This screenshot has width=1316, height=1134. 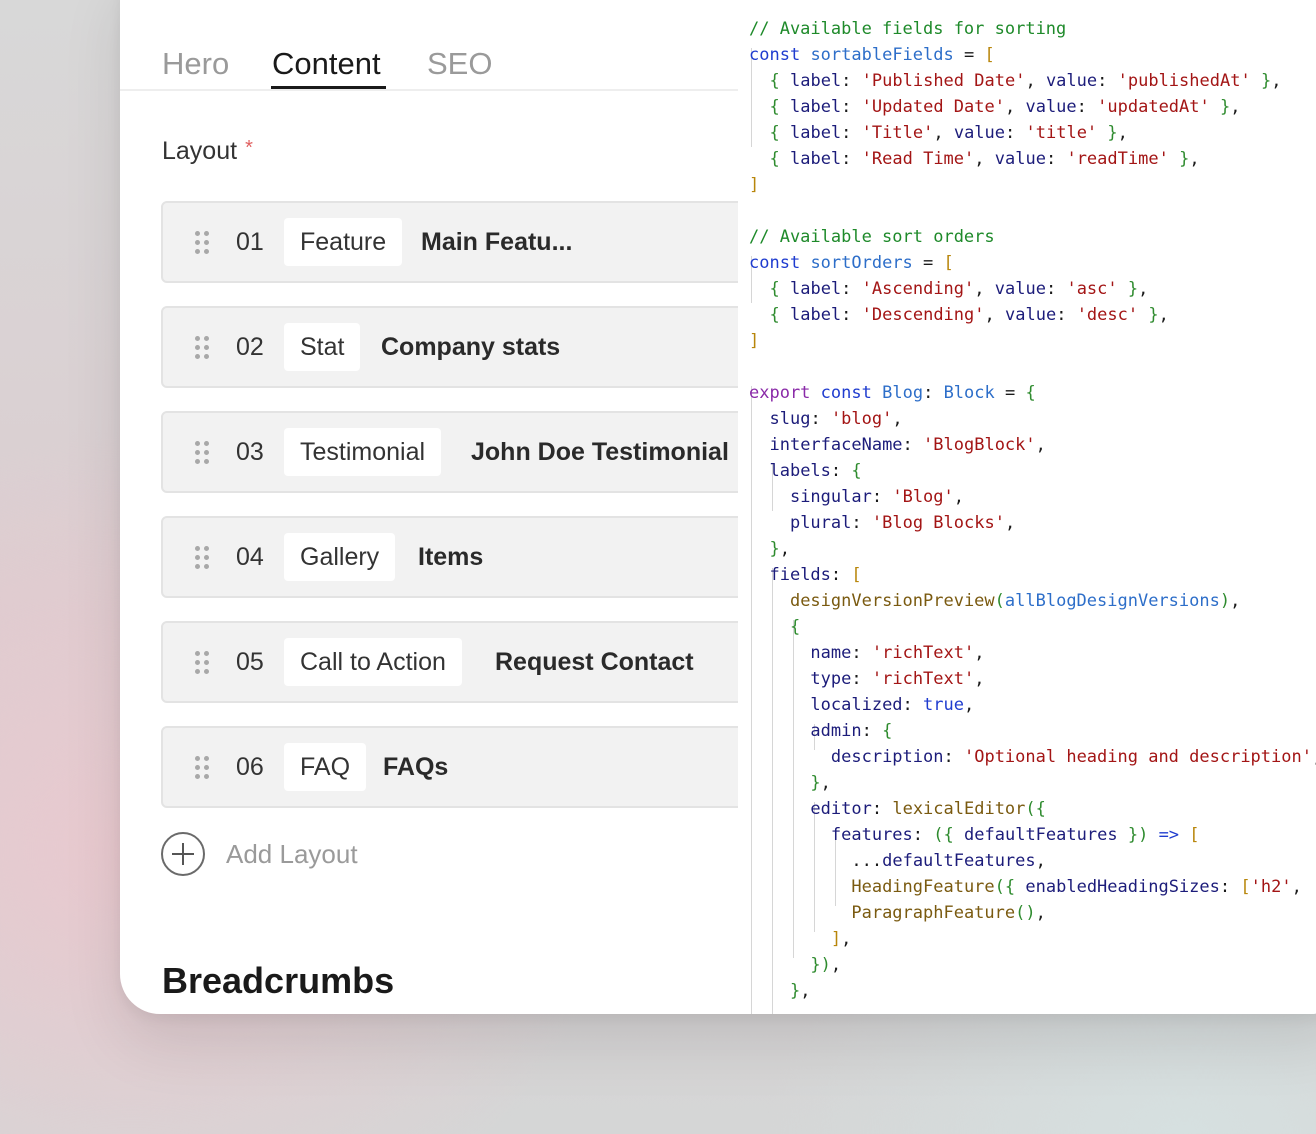 What do you see at coordinates (183, 854) in the screenshot?
I see `plus-circle-icon` at bounding box center [183, 854].